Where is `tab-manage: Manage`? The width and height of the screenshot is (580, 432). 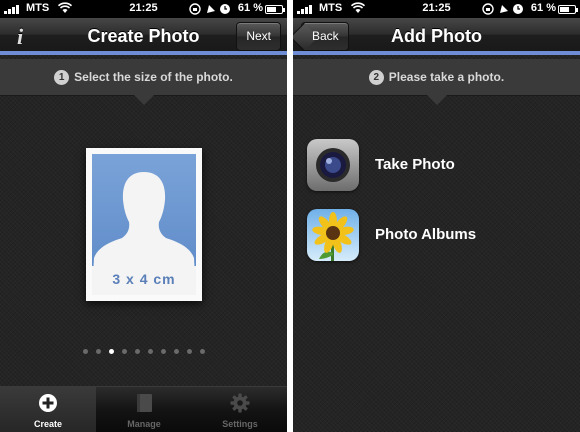 tab-manage: Manage is located at coordinates (144, 409).